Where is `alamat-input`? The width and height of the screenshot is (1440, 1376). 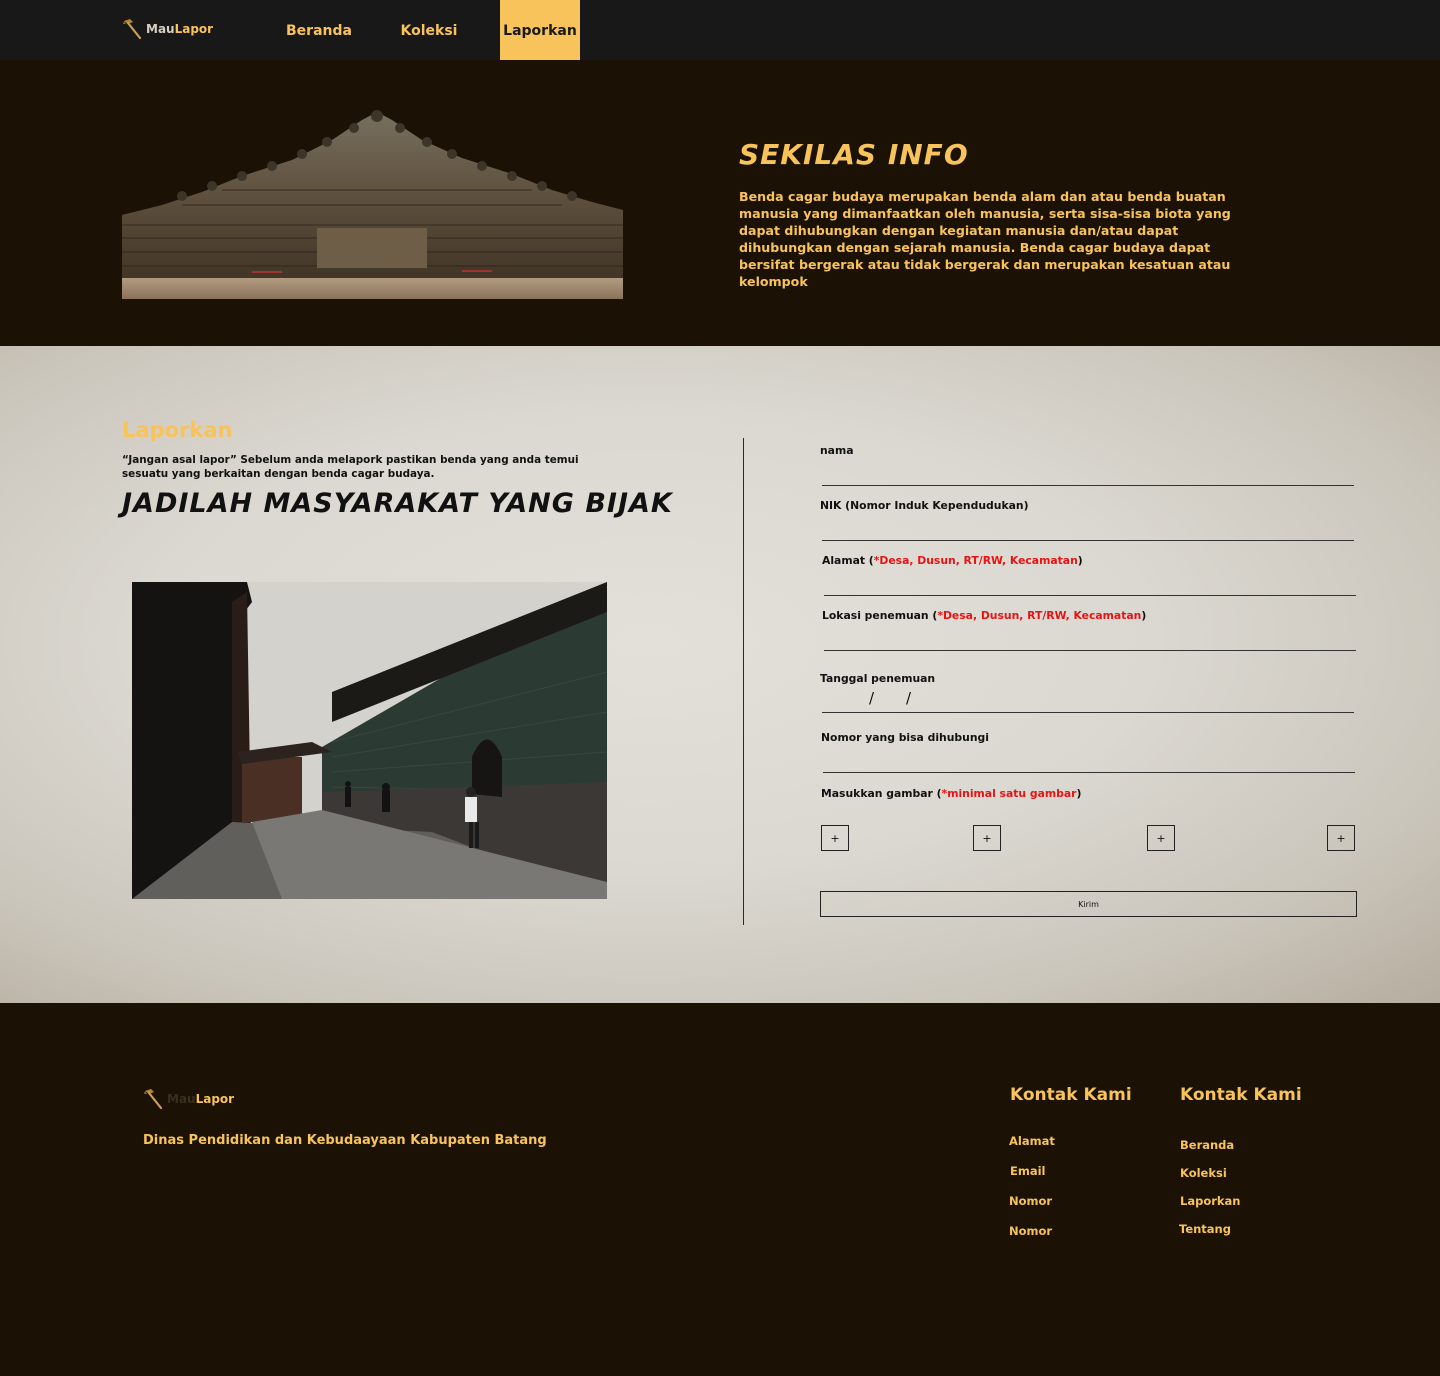
alamat-input is located at coordinates (1090, 586).